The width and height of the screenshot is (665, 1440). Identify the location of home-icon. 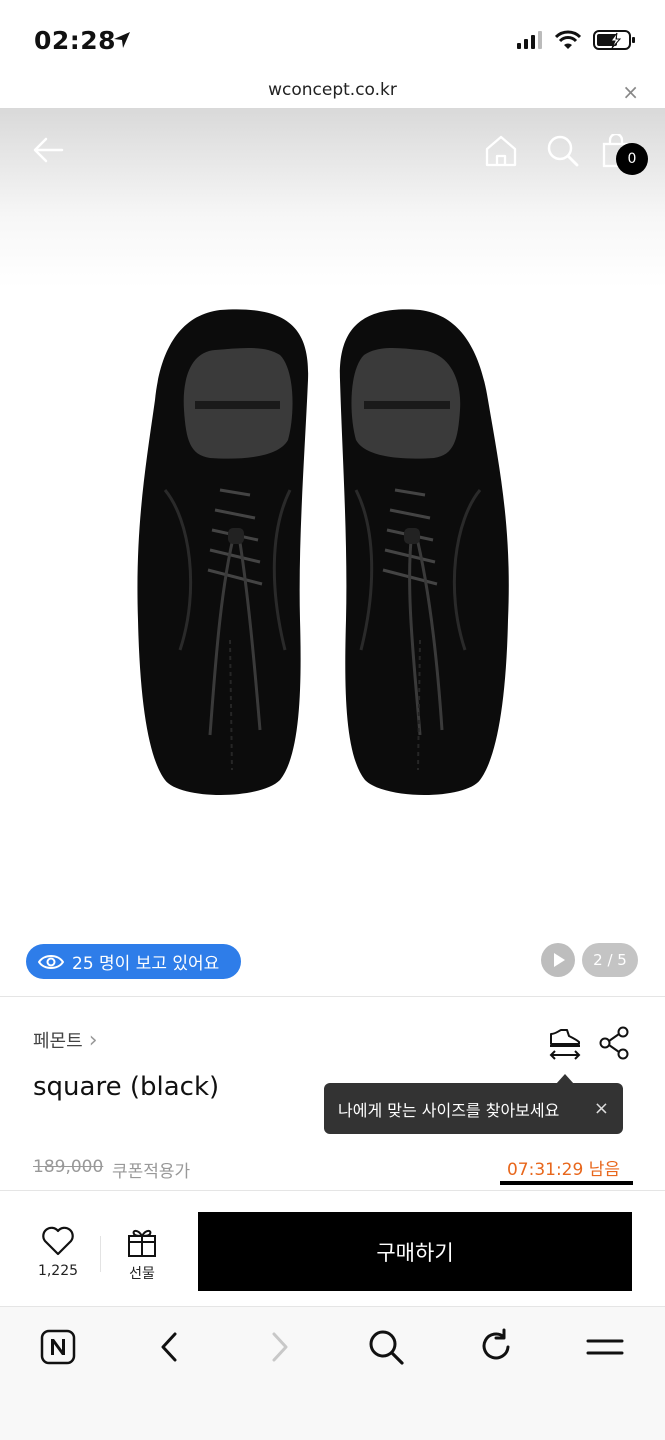
(501, 151).